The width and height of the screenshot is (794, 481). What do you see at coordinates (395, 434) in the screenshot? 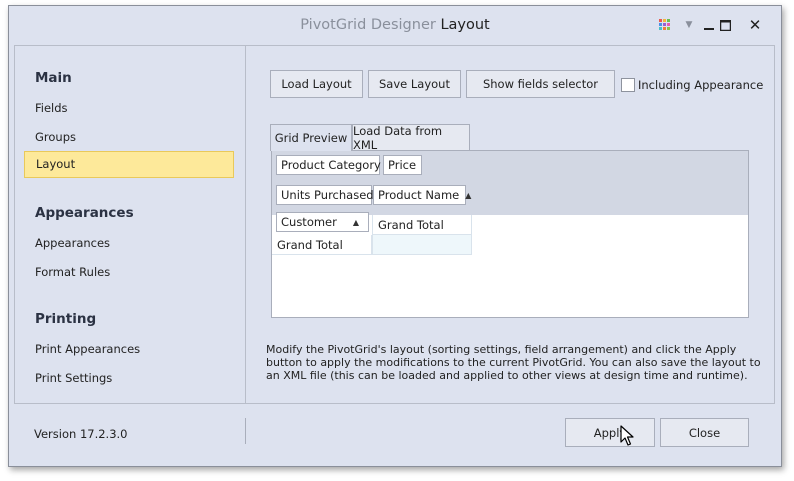
I see `footer: Version 17.2.3.0 Apply Close` at bounding box center [395, 434].